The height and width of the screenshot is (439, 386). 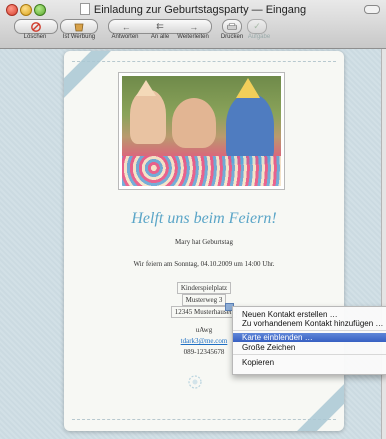 I want to click on checkmark-icon: ✓, so click(x=257, y=26).